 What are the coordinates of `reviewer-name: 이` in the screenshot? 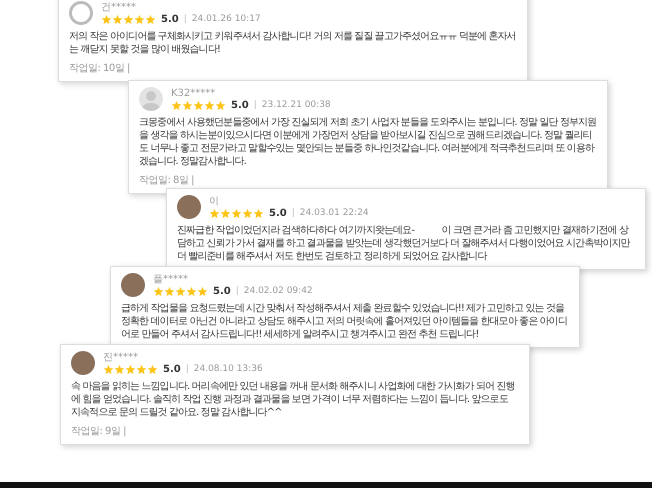 It's located at (214, 201).